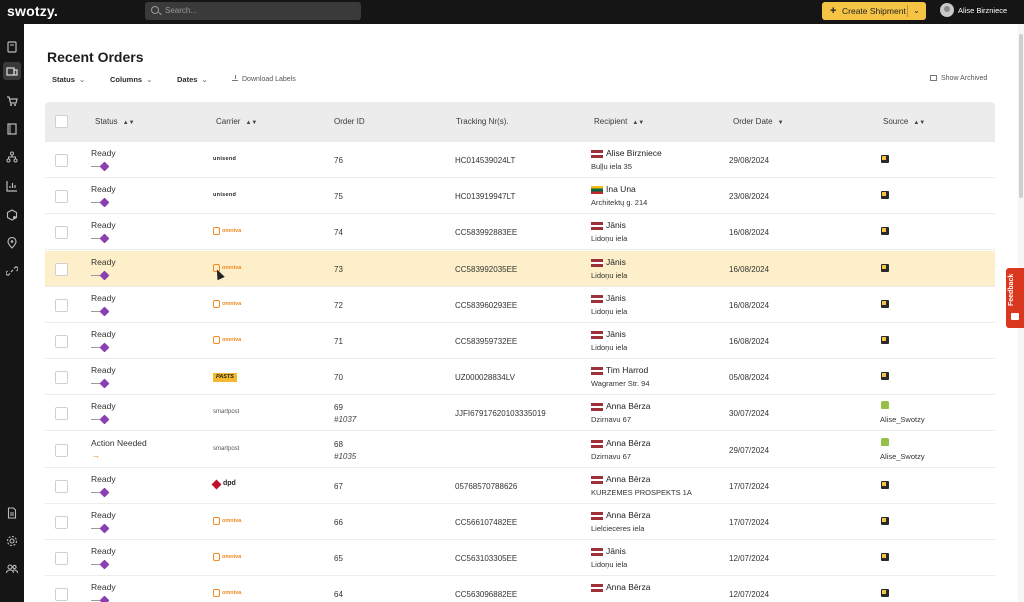 The width and height of the screenshot is (1024, 602). I want to click on show-archived-button: Show Archived, so click(958, 78).